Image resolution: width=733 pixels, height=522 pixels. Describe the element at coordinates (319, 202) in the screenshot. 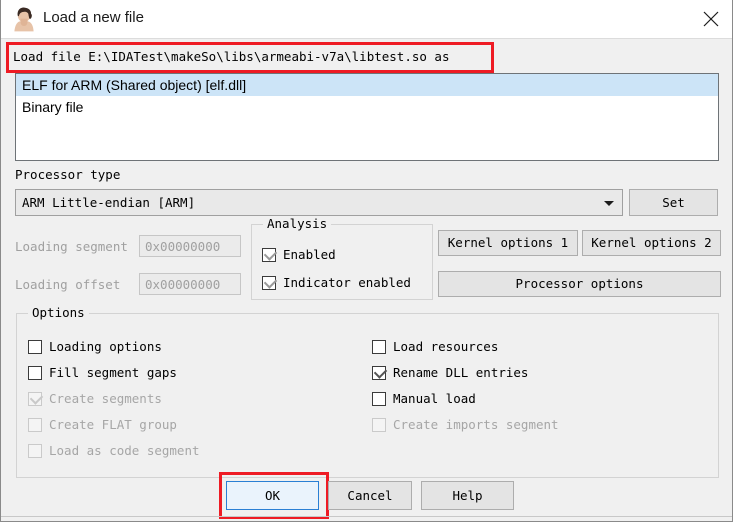

I see `processor-type-select: ARM Little-endian [ARM]` at that location.